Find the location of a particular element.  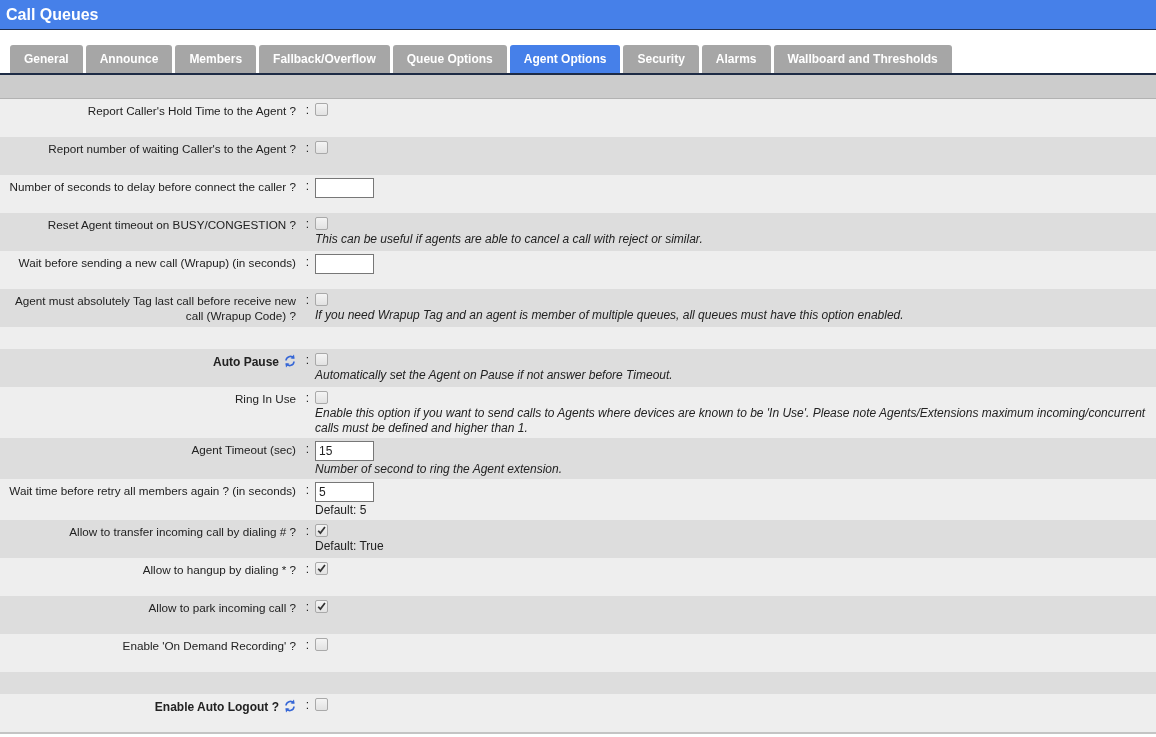

hint-text: If you need Wrapup Tag and an agent is member of multiple queues, all queues must have this option enabled. is located at coordinates (609, 315).